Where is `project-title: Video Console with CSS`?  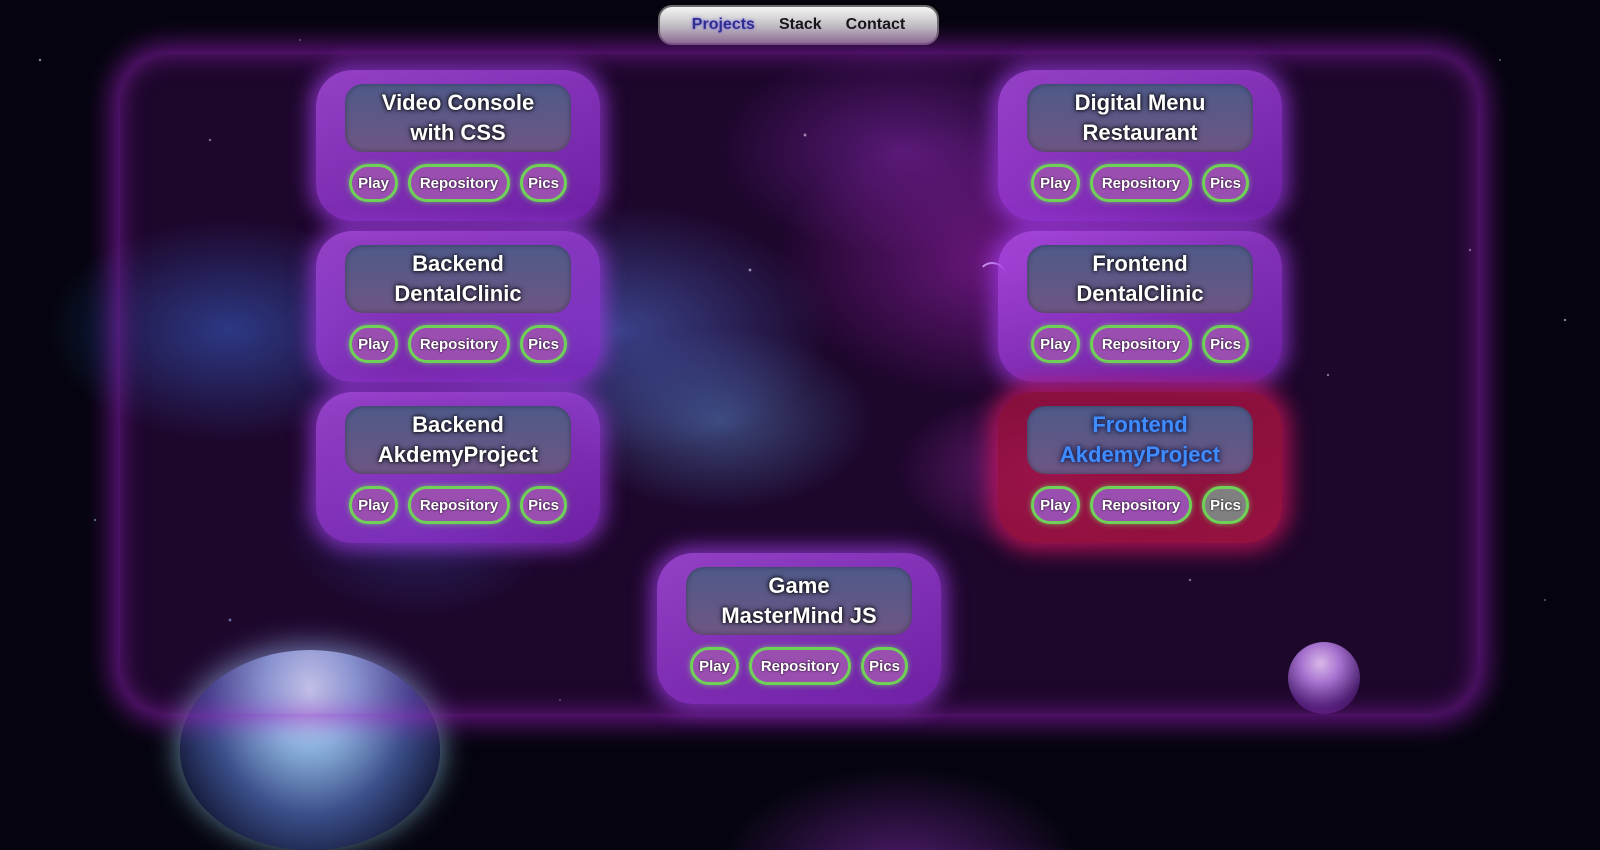
project-title: Video Console with CSS is located at coordinates (458, 117).